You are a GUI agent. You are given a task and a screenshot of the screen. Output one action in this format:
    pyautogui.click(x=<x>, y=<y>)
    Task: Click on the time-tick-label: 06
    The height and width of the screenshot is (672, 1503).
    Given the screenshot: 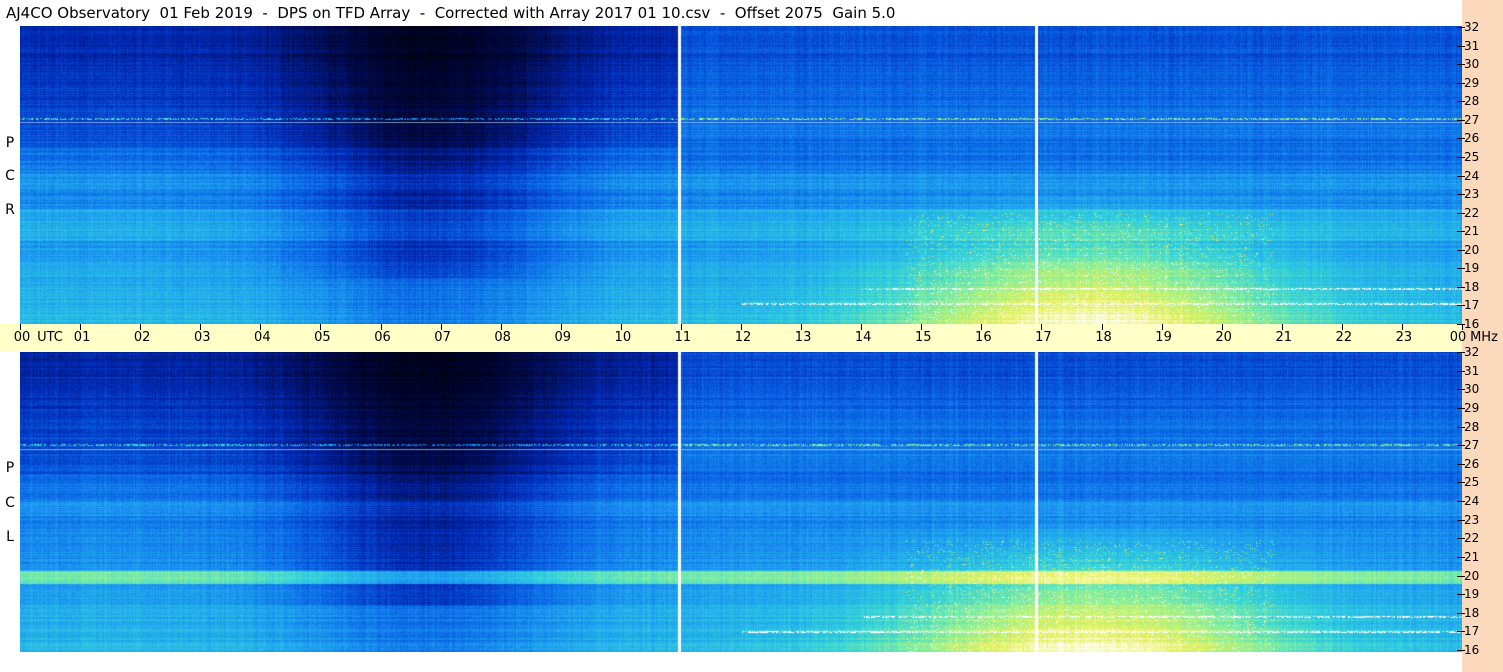 What is the action you would take?
    pyautogui.click(x=382, y=337)
    